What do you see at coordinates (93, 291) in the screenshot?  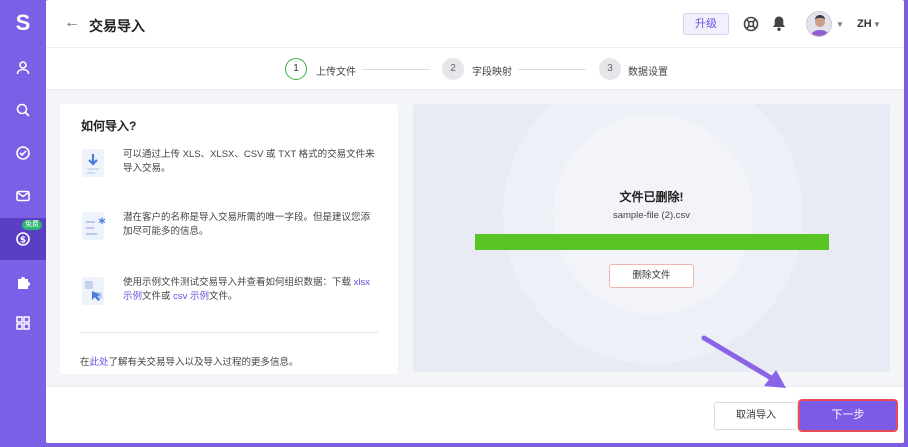 I see `sample-file-icon` at bounding box center [93, 291].